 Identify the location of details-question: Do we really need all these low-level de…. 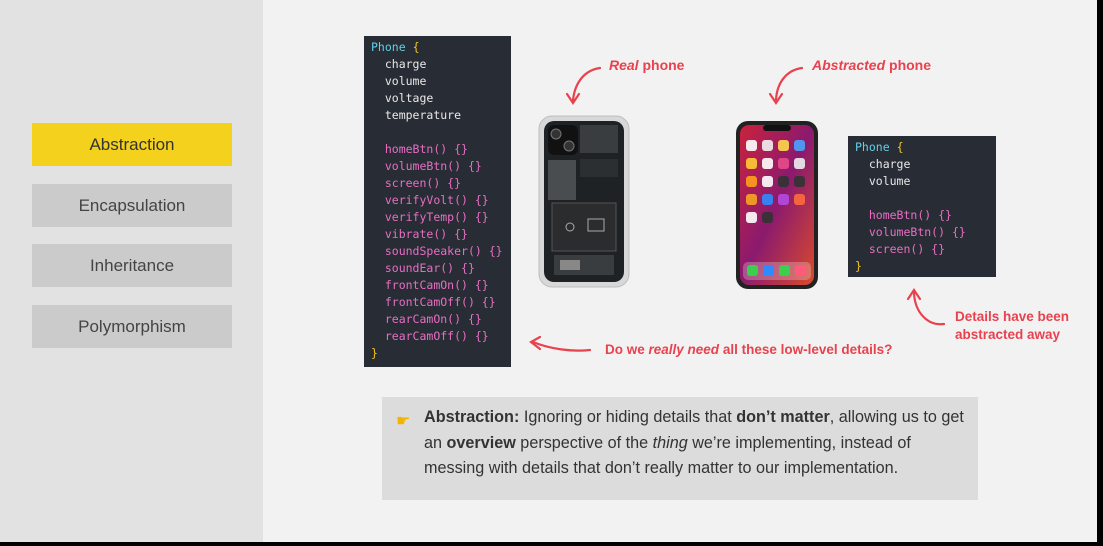
(749, 349).